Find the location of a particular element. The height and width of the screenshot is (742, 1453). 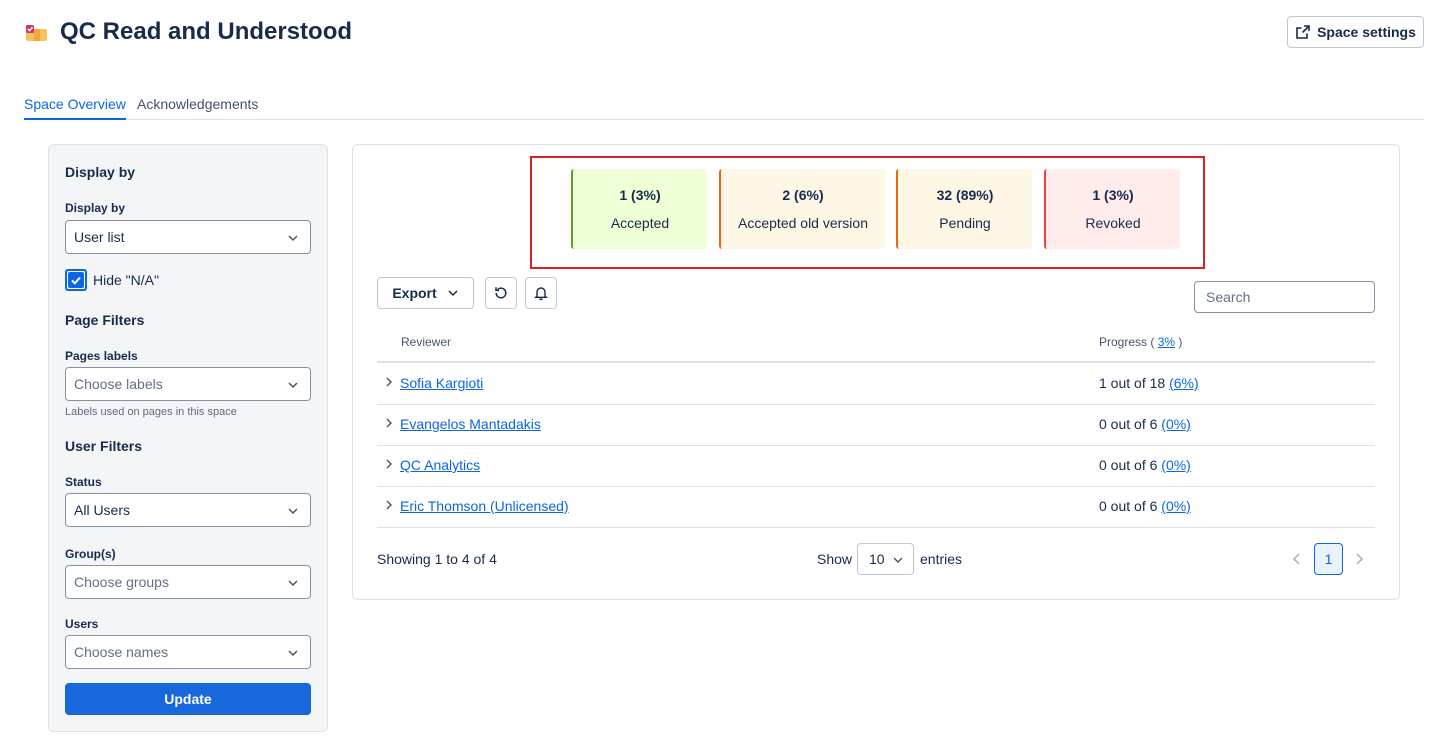

overall-progress-link: 3% is located at coordinates (1166, 342).